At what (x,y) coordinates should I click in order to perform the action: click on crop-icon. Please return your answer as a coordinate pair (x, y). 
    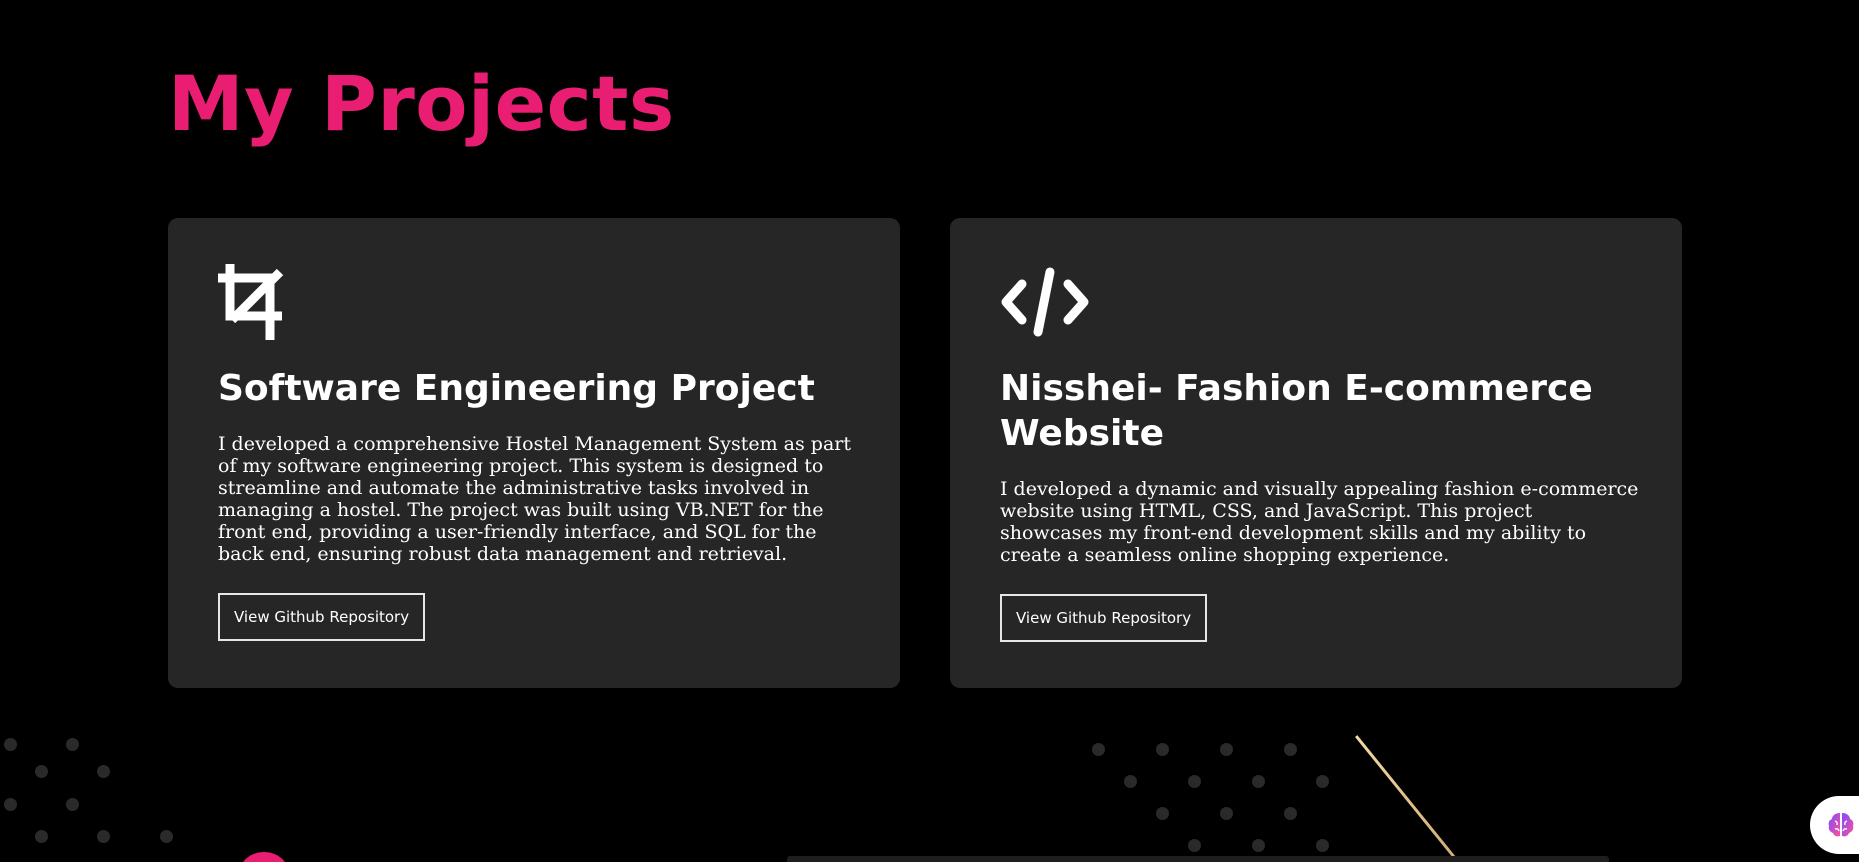
    Looking at the image, I should click on (251, 302).